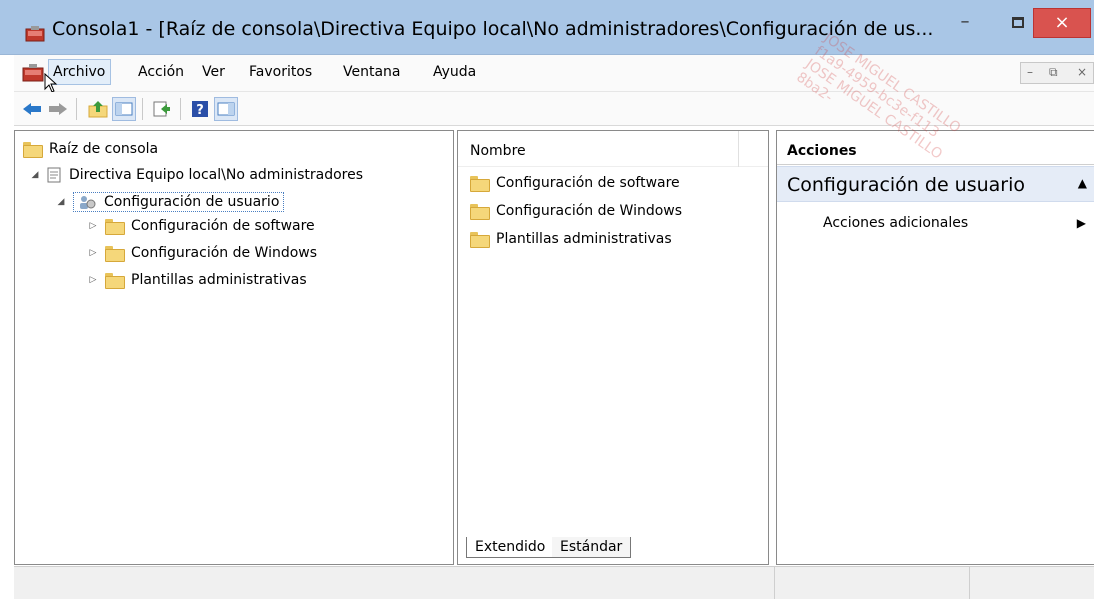  I want to click on selected-node-box: Configuración de usuario, so click(179, 202).